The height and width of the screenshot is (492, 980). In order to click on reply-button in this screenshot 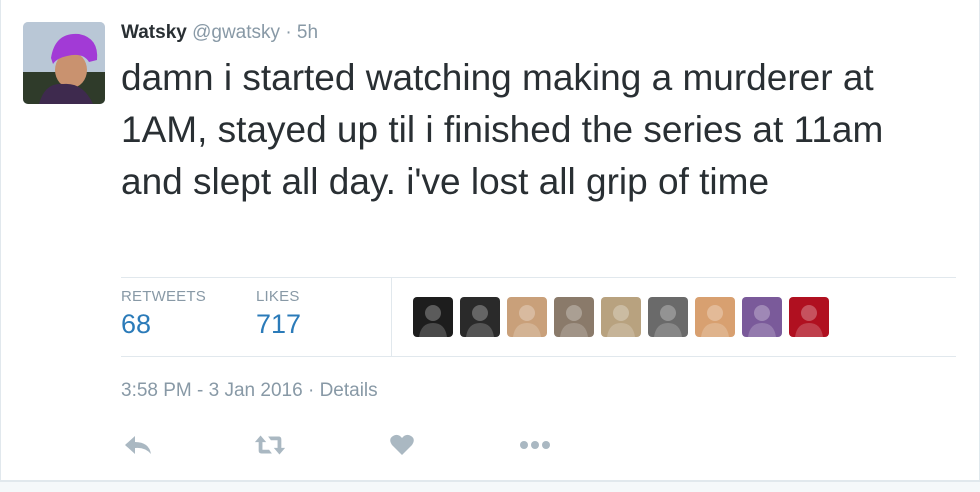, I will do `click(138, 445)`.